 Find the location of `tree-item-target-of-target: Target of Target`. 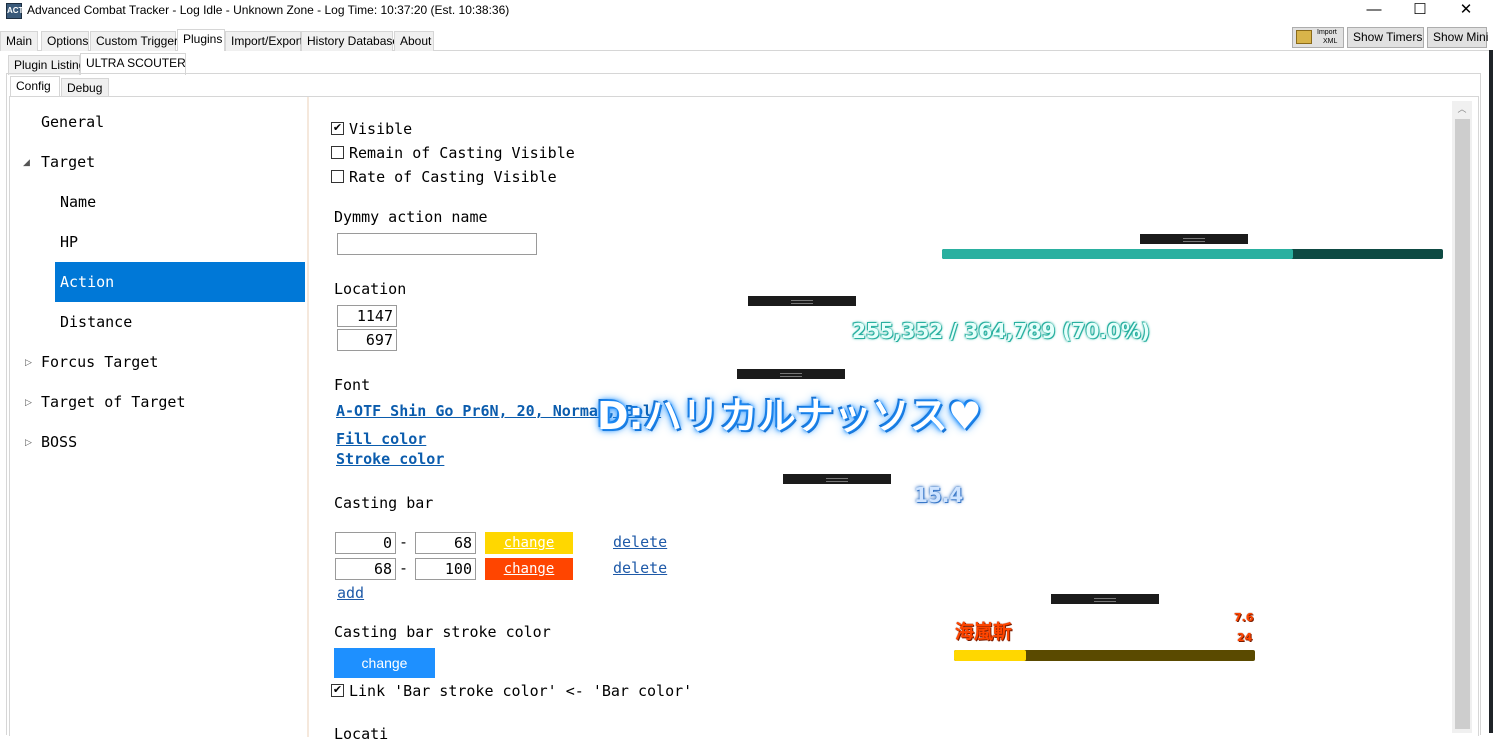

tree-item-target-of-target: Target of Target is located at coordinates (113, 402).